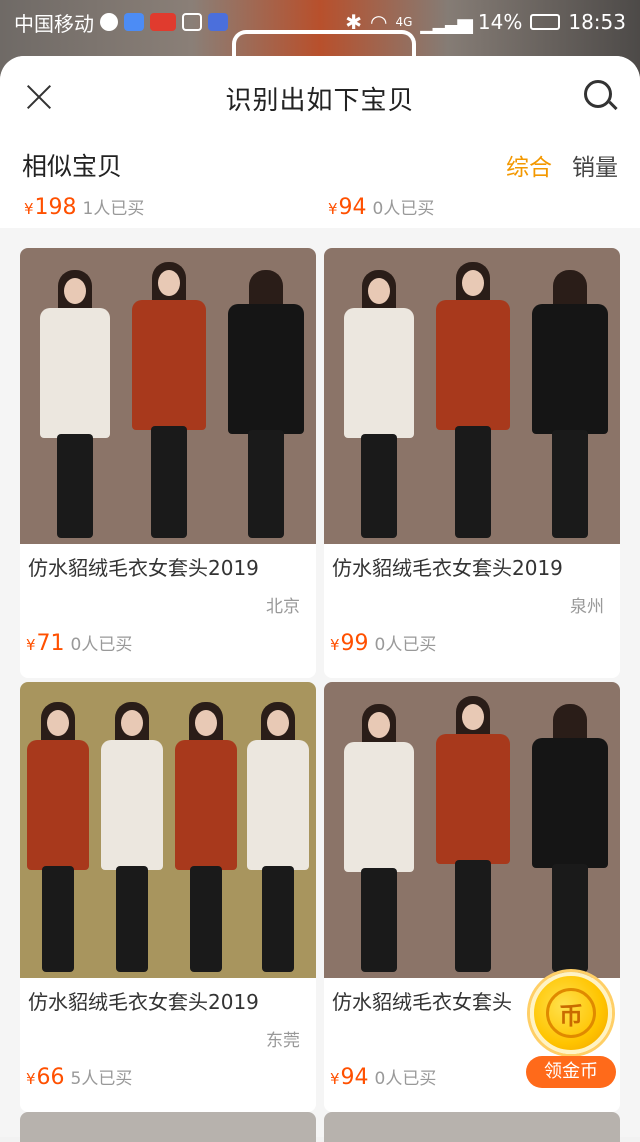  I want to click on close-icon, so click(39, 97).